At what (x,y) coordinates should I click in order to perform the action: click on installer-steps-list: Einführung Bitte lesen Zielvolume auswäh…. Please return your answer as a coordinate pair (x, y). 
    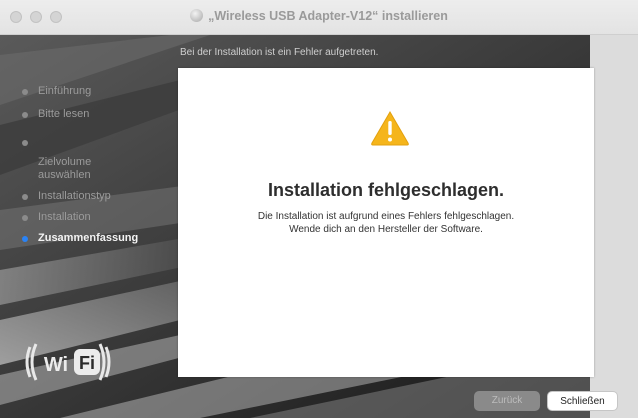
    Looking at the image, I should click on (98, 165).